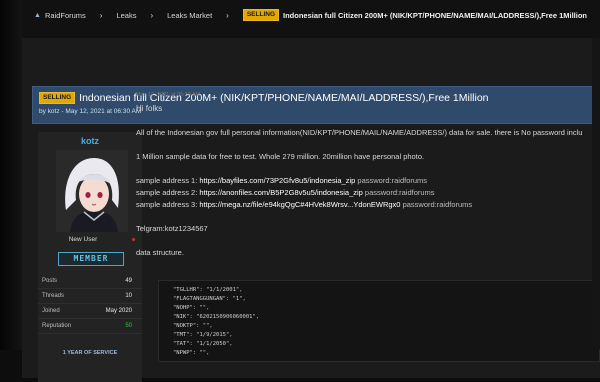  Describe the element at coordinates (90, 326) in the screenshot. I see `stat-row: Reputation 50` at that location.